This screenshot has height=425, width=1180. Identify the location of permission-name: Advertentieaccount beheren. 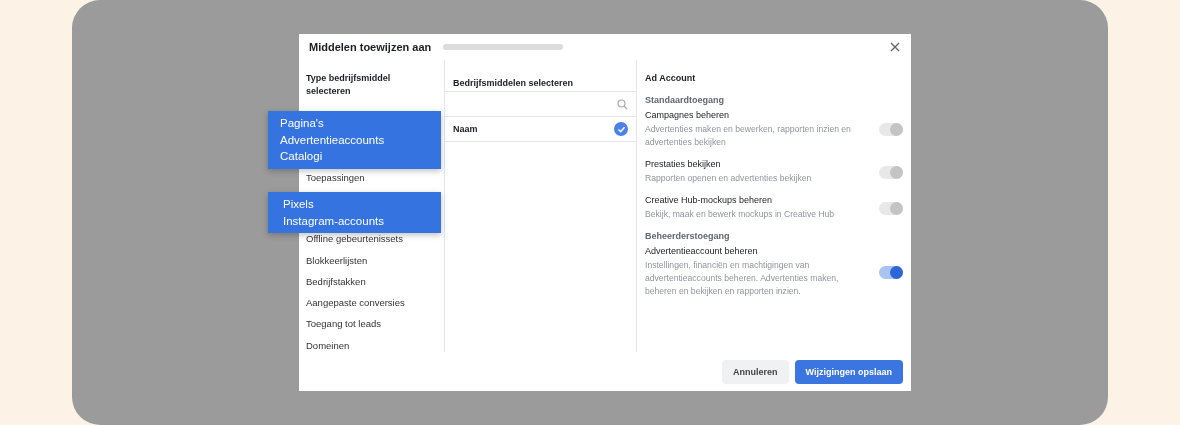
(702, 251).